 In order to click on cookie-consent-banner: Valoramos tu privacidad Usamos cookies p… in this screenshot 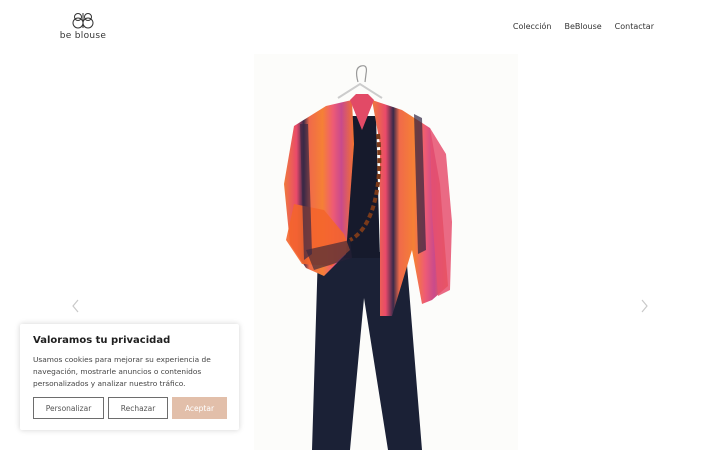, I will do `click(129, 377)`.